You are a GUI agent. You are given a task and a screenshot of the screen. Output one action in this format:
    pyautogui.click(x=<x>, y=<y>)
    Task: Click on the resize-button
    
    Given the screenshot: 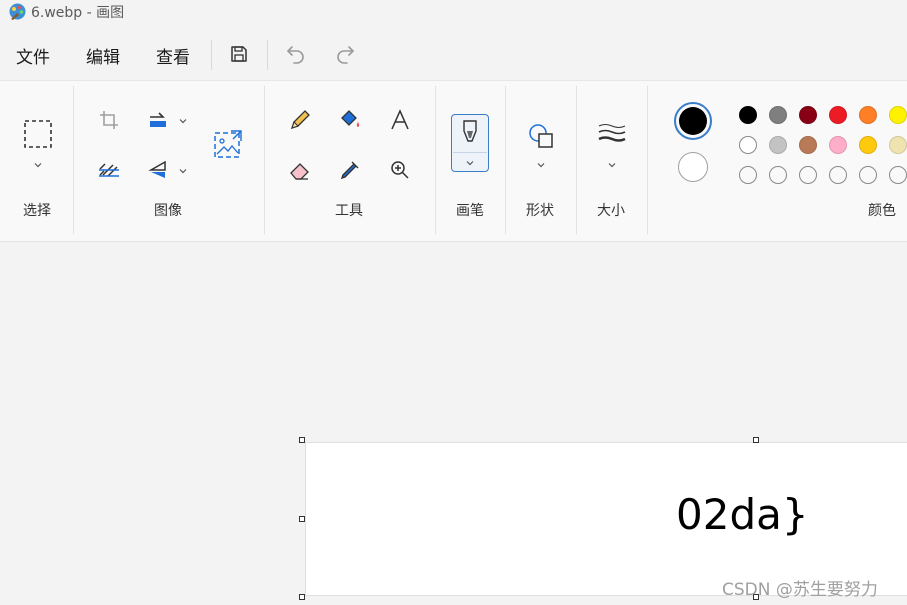 What is the action you would take?
    pyautogui.click(x=158, y=120)
    